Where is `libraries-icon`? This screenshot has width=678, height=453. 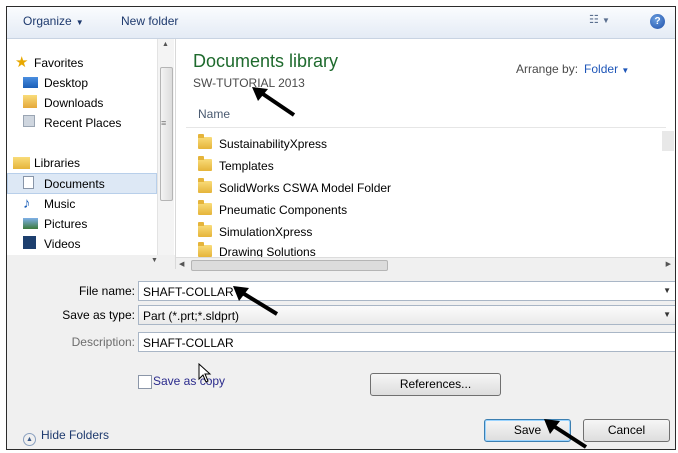
libraries-icon is located at coordinates (21, 163).